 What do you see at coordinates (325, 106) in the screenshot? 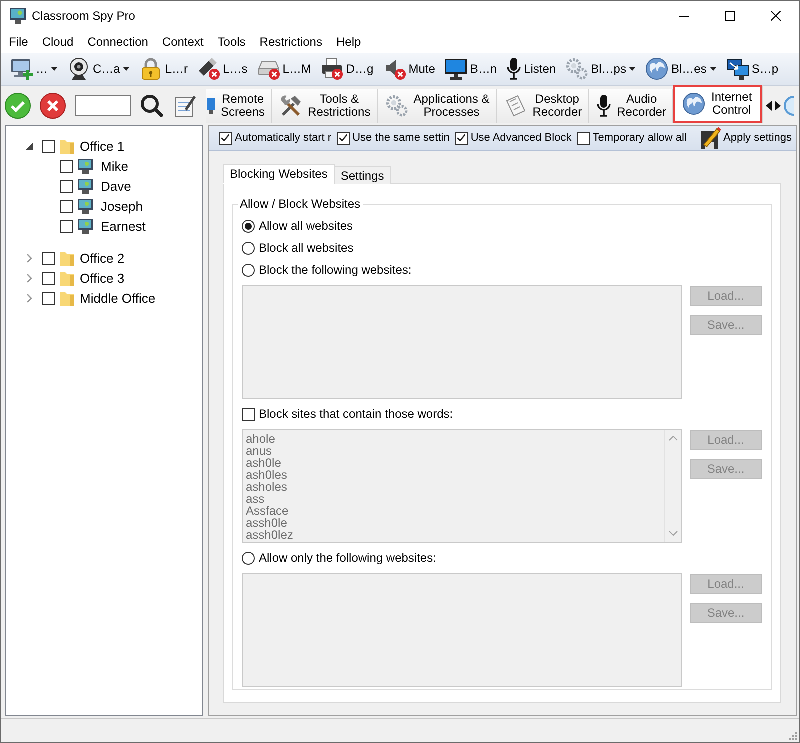
I see `tab: Tools & Restrictions` at bounding box center [325, 106].